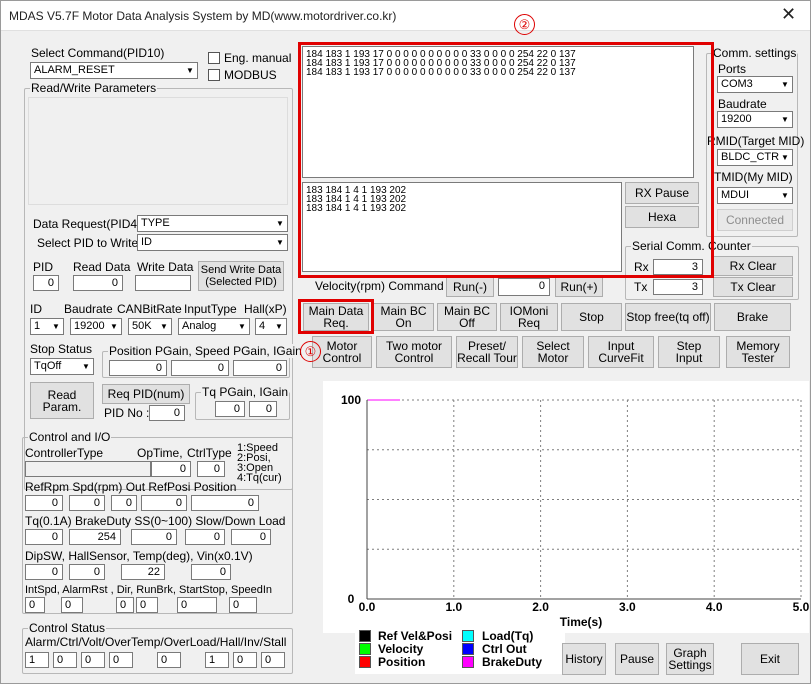 This screenshot has width=811, height=684. I want to click on write-data-field, so click(163, 283).